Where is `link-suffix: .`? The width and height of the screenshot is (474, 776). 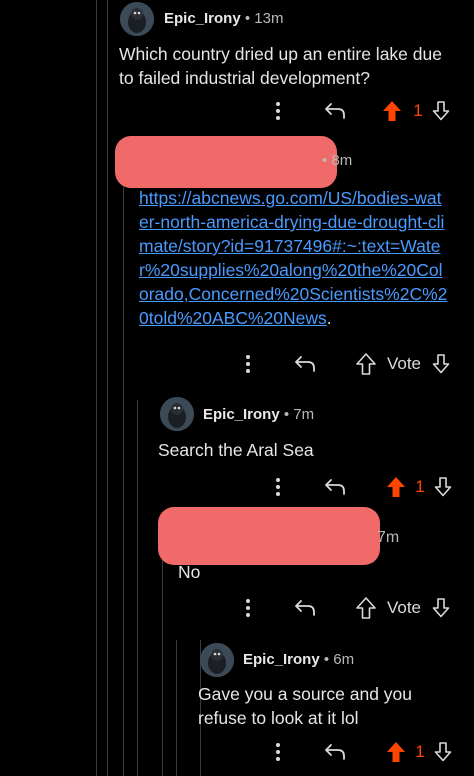
link-suffix: . is located at coordinates (329, 318).